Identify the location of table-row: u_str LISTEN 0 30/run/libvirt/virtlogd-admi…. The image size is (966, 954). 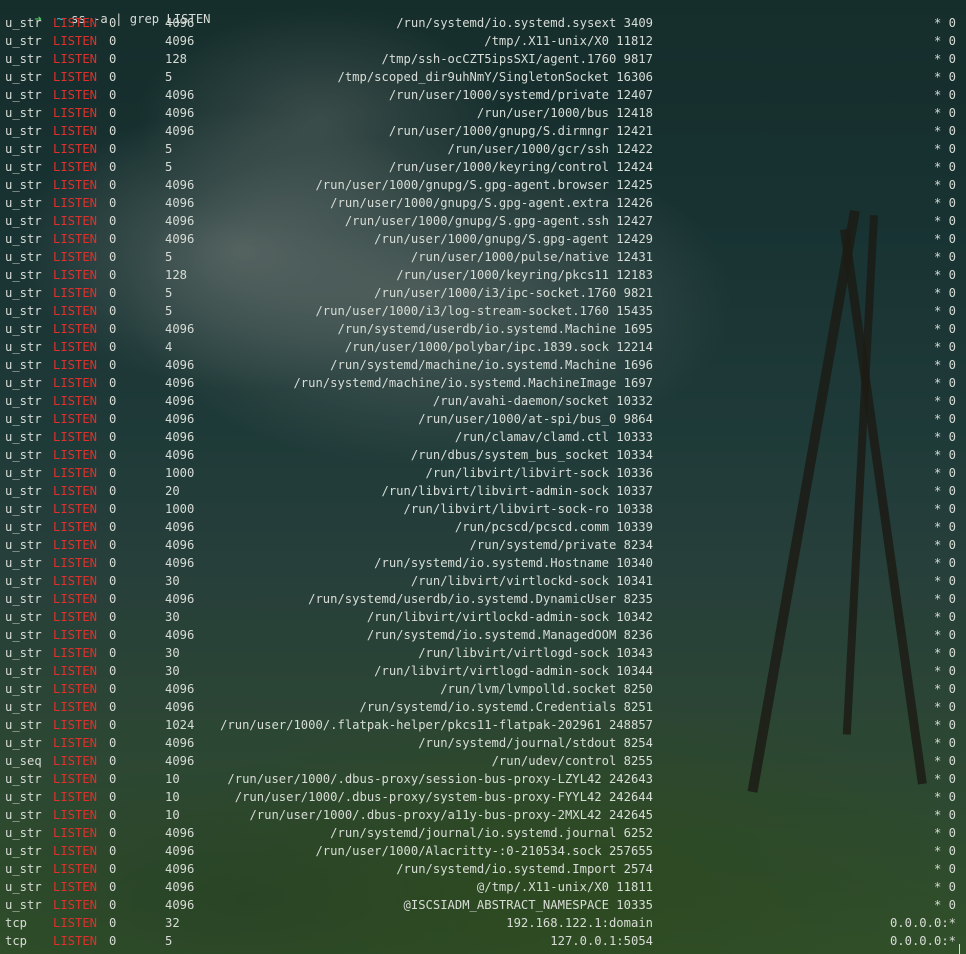
(483, 671).